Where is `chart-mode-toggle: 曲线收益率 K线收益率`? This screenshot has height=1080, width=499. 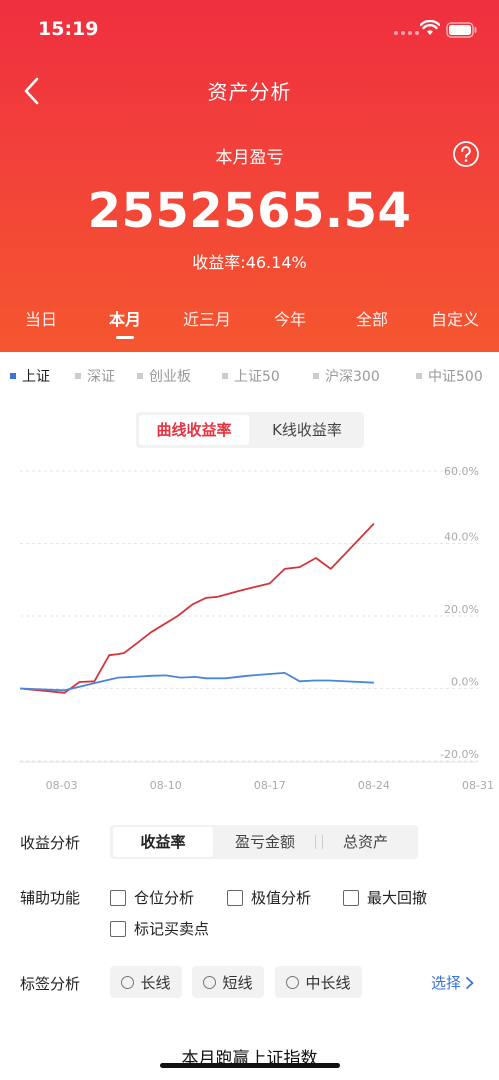
chart-mode-toggle: 曲线收益率 K线收益率 is located at coordinates (250, 430).